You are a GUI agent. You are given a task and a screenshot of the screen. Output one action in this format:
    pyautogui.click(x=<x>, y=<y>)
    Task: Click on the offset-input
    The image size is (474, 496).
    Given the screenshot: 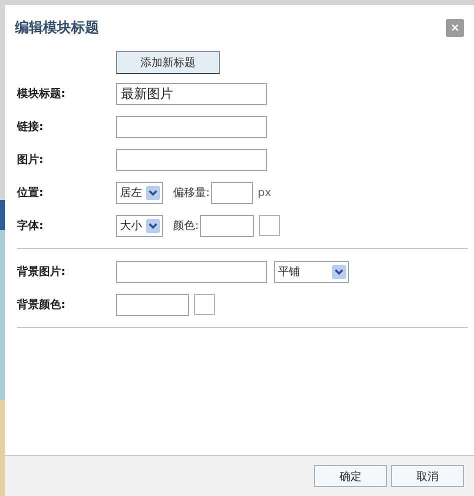 What is the action you would take?
    pyautogui.click(x=231, y=193)
    